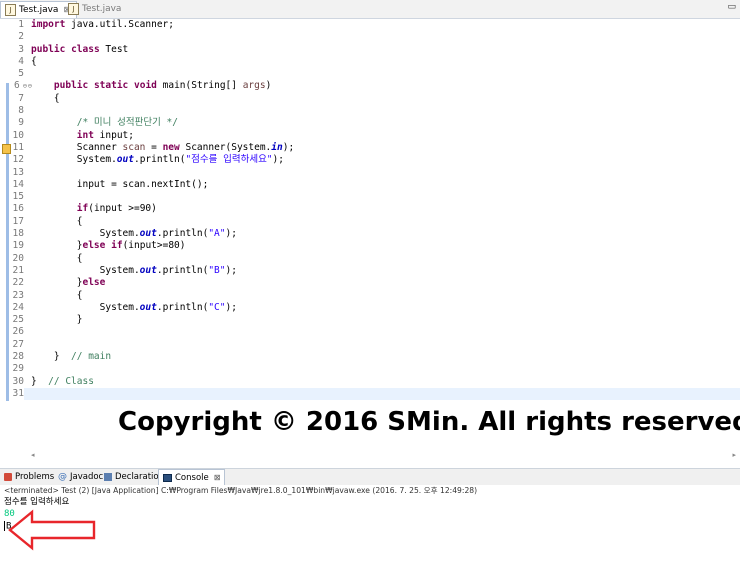  I want to click on close-icon: ⊠, so click(217, 478).